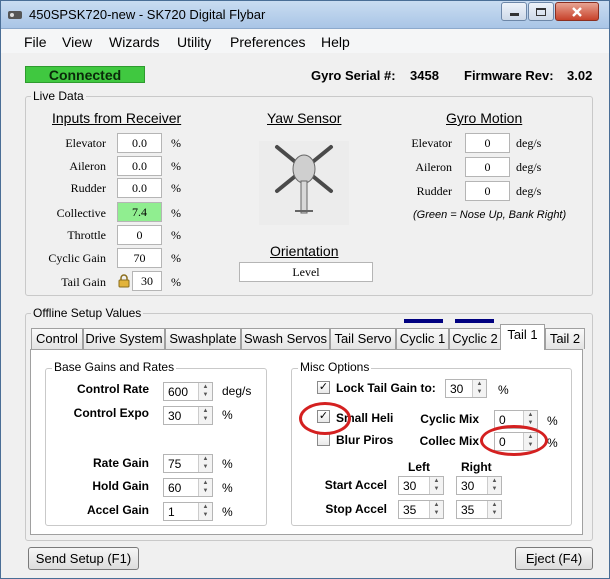 The width and height of the screenshot is (610, 579). What do you see at coordinates (449, 441) in the screenshot?
I see `collec-mix-label: Collec Mix` at bounding box center [449, 441].